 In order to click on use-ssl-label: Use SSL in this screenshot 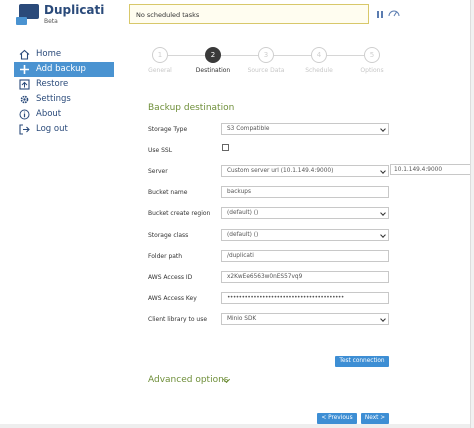, I will do `click(160, 150)`.